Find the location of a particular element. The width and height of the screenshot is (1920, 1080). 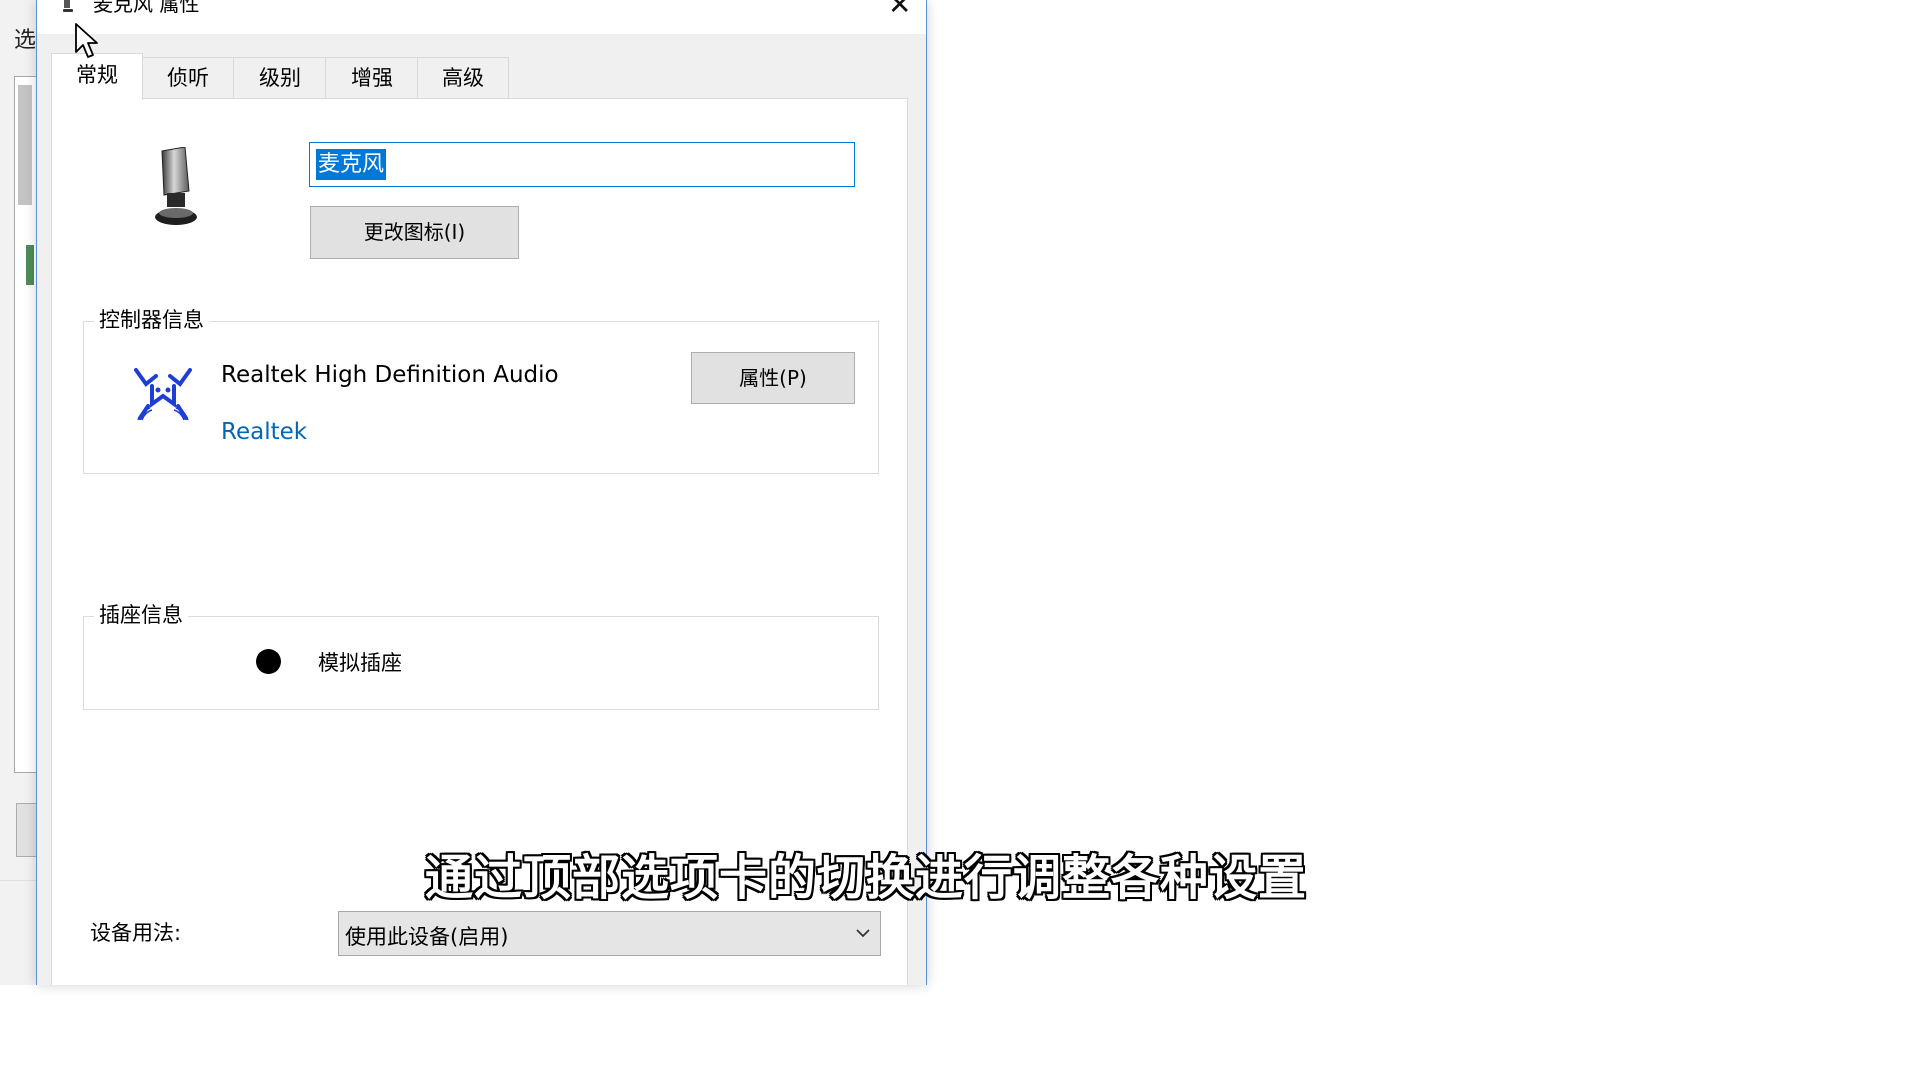

close-button: ✕ is located at coordinates (904, 15).